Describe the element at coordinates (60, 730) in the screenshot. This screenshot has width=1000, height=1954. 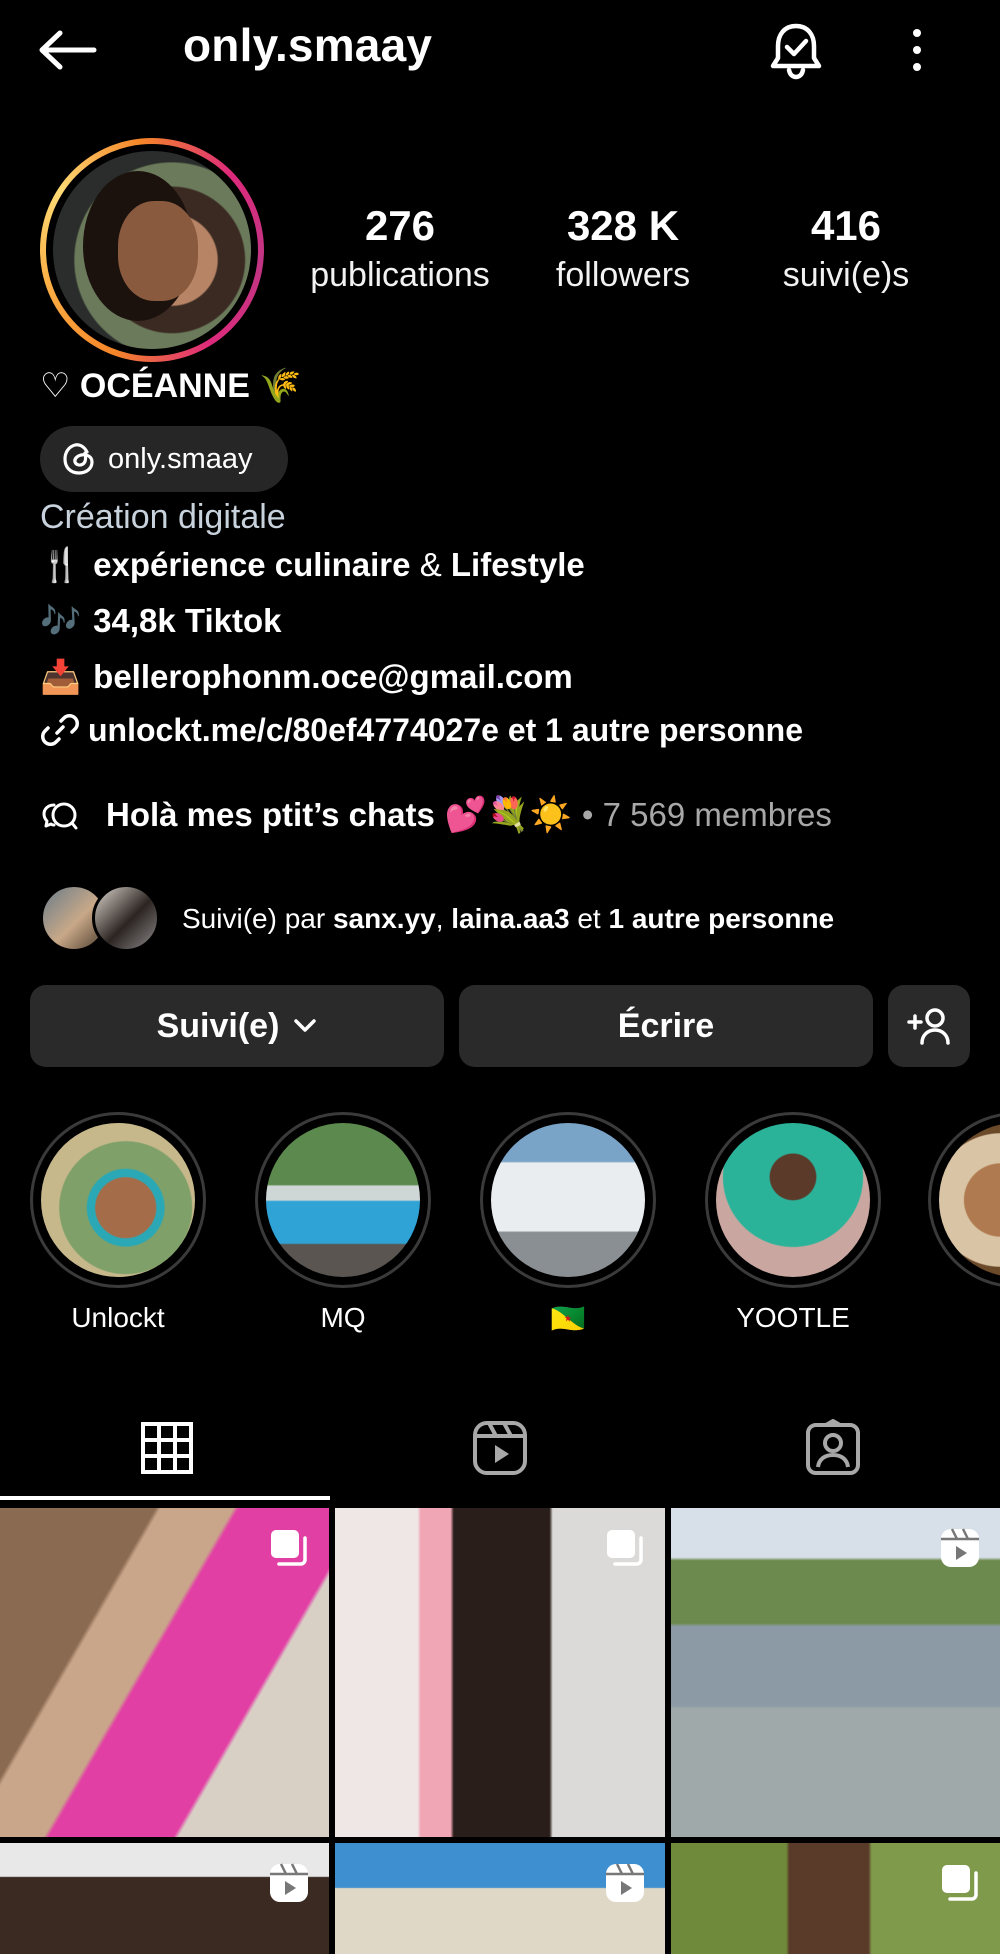
I see `link-icon` at that location.